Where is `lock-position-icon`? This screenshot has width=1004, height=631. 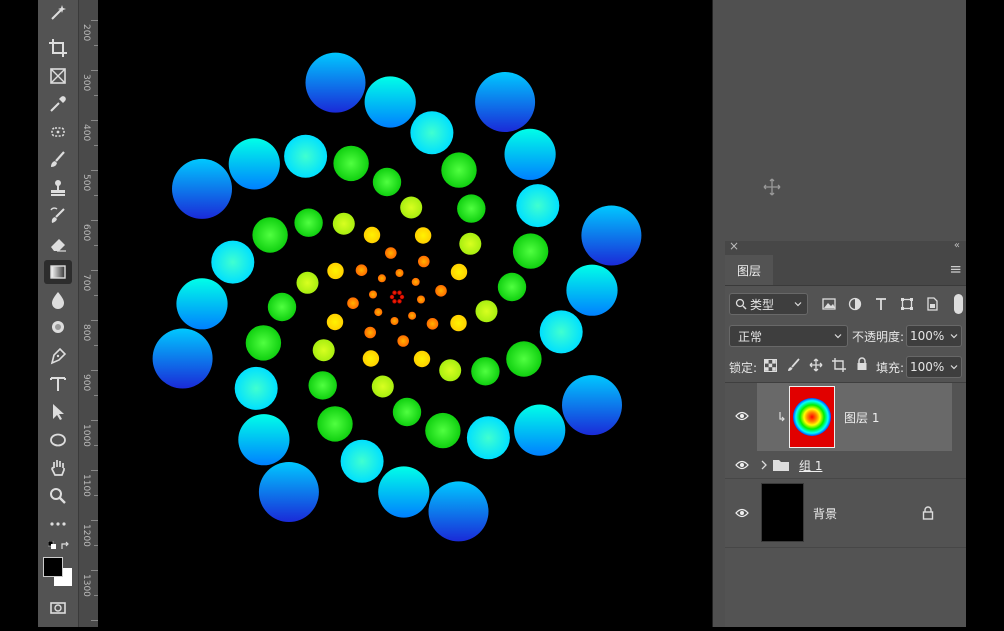
lock-position-icon is located at coordinates (816, 365).